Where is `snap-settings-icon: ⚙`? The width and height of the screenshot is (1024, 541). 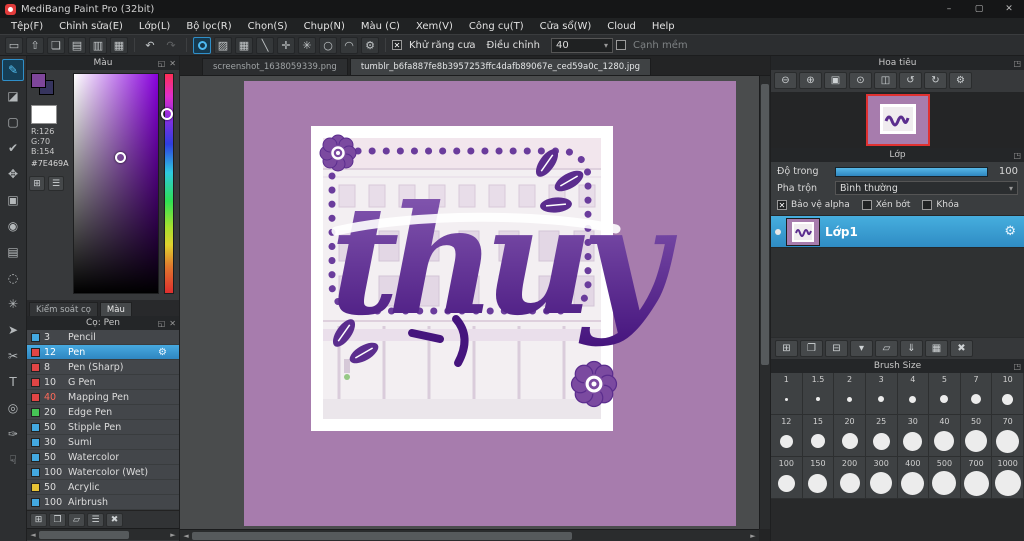
snap-settings-icon: ⚙ is located at coordinates (370, 45).